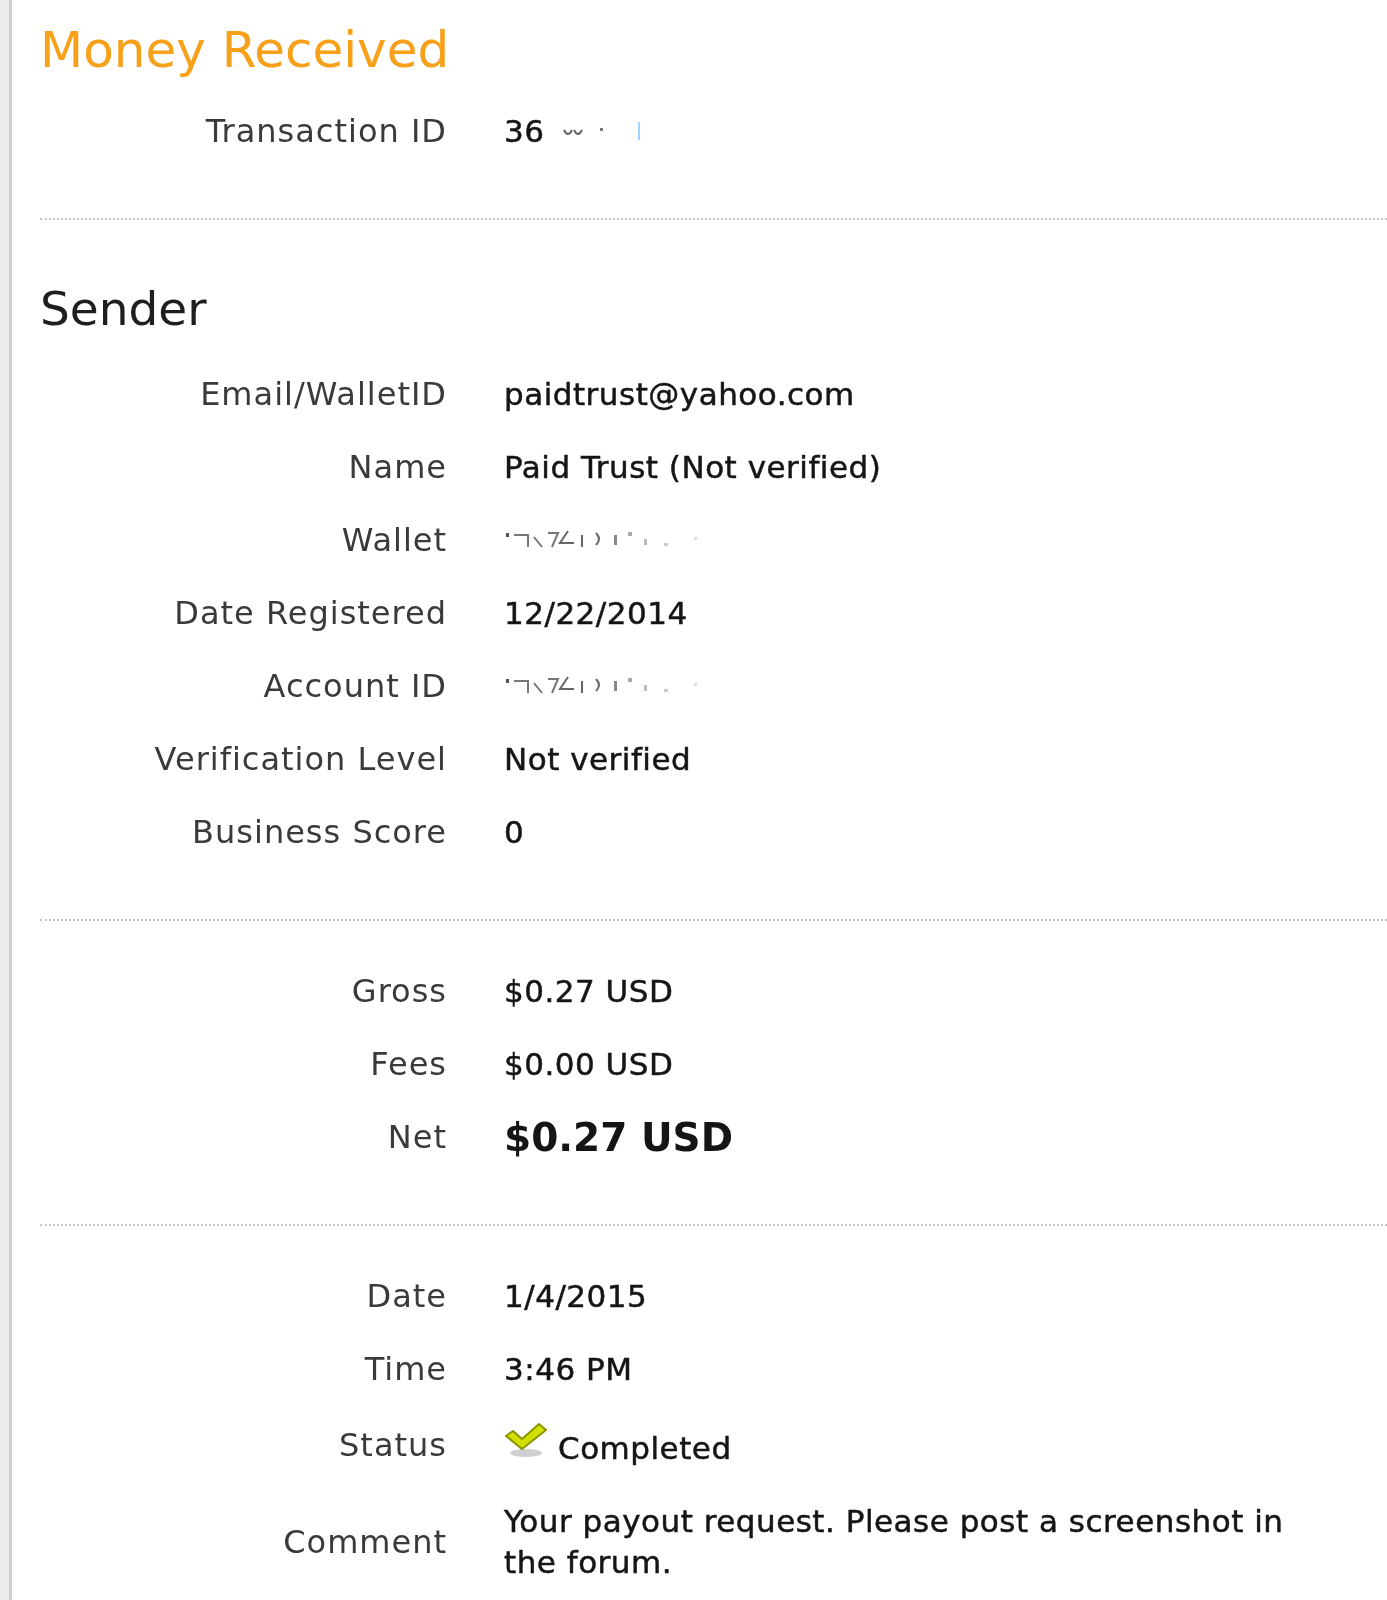 The width and height of the screenshot is (1387, 1600). I want to click on field-label: Name, so click(397, 467).